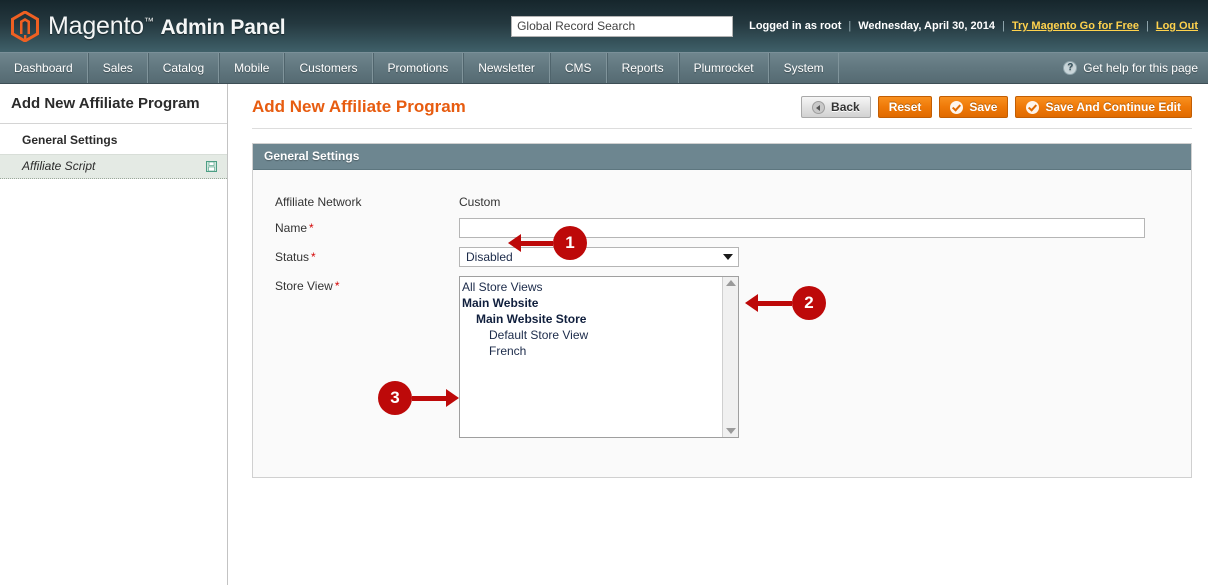 The height and width of the screenshot is (585, 1208). Describe the element at coordinates (318, 202) in the screenshot. I see `affiliate-network-label: Affiliate Network` at that location.